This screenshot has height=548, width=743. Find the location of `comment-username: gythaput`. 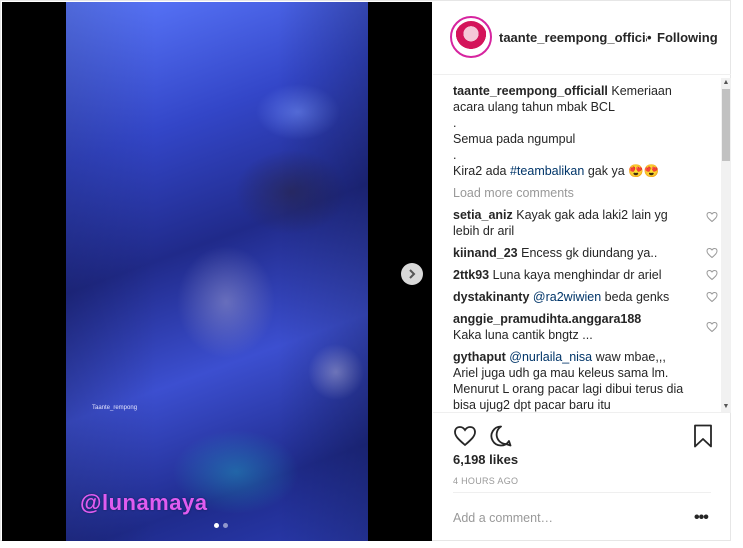

comment-username: gythaput is located at coordinates (479, 357).